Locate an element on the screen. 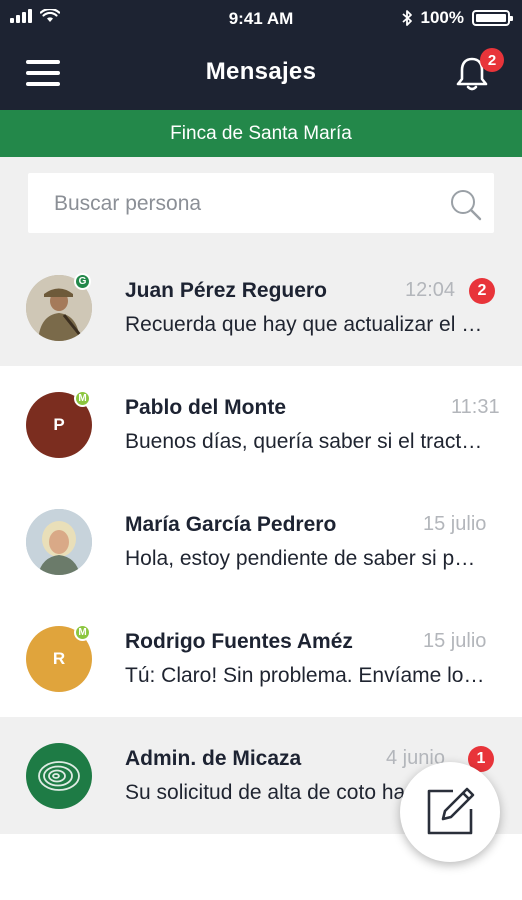 The width and height of the screenshot is (522, 900). contact-name: María García Pedrero is located at coordinates (231, 524).